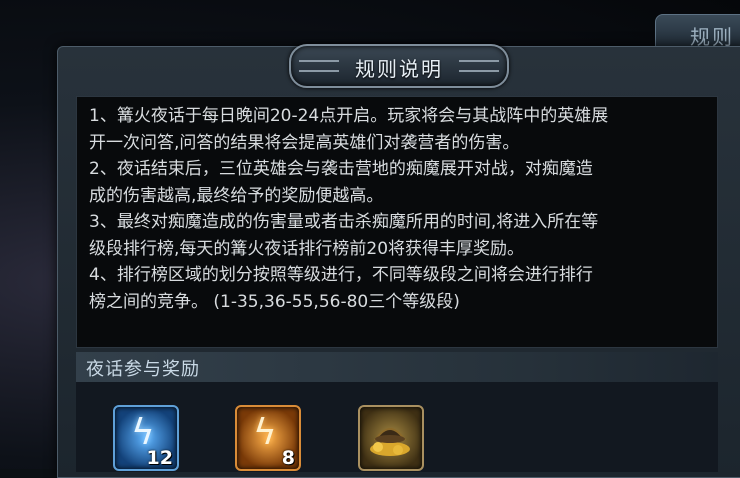 This screenshot has width=740, height=478. I want to click on rule-line: 级段排行榜,每天的篝火夜话排行榜前20将获得丰厚奖励。, so click(307, 248).